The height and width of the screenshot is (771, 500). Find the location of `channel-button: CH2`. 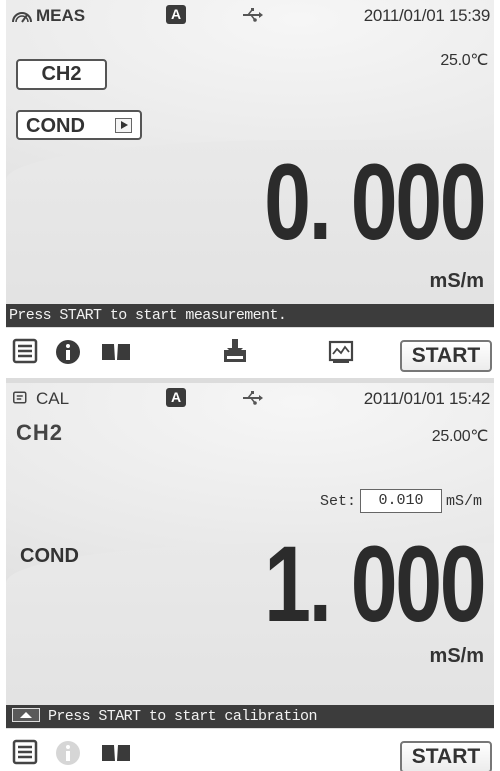

channel-button: CH2 is located at coordinates (61, 74).